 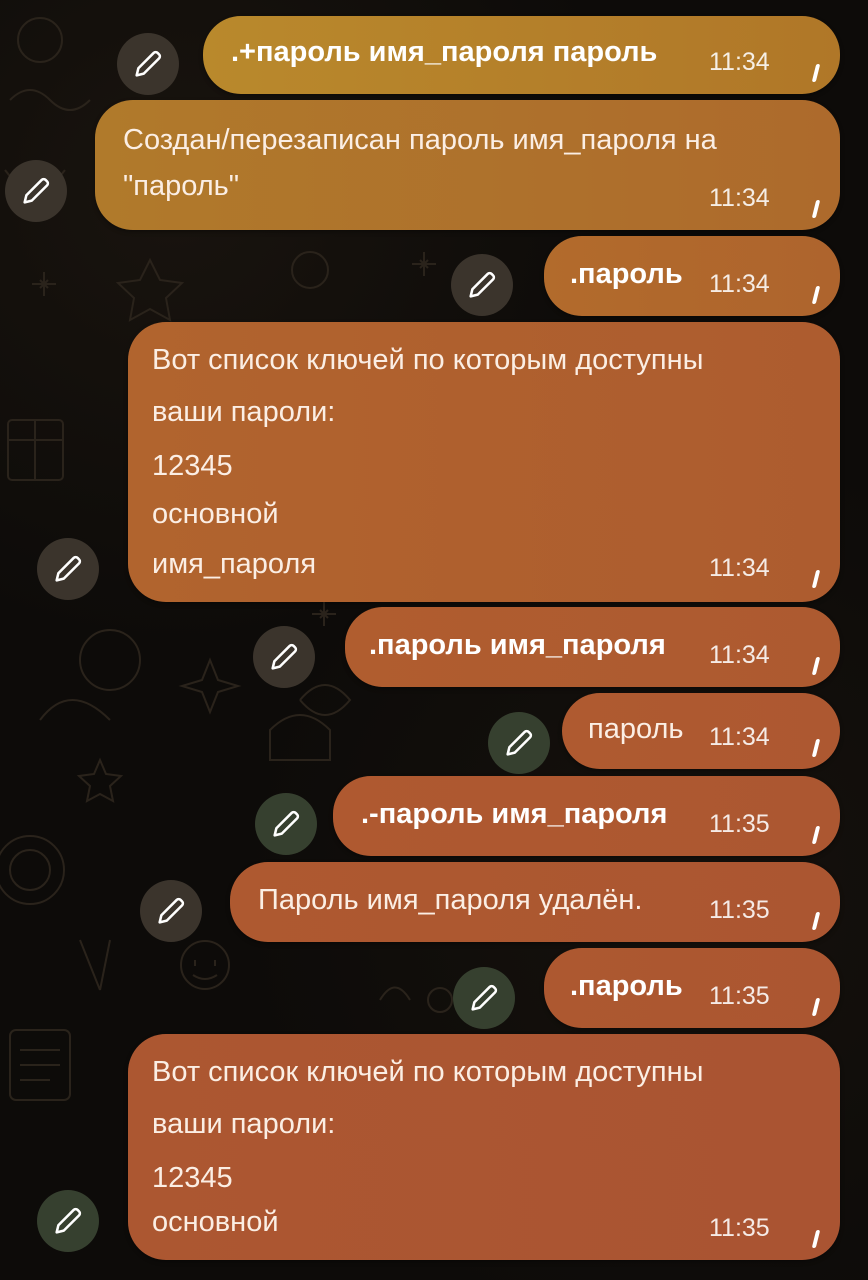 I want to click on message-text-line: Создан/перезаписан пароль имя_пароля на, so click(x=420, y=140).